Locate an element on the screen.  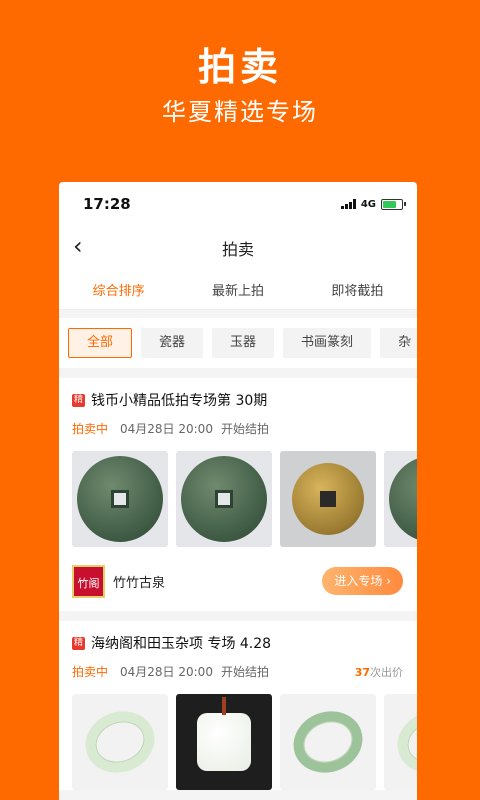
bid-count-suffix: 次出价 is located at coordinates (386, 672).